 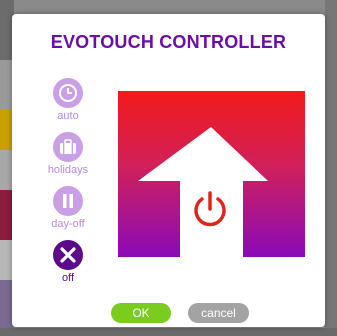 I want to click on mode-day-off-button: day-off, so click(x=68, y=208).